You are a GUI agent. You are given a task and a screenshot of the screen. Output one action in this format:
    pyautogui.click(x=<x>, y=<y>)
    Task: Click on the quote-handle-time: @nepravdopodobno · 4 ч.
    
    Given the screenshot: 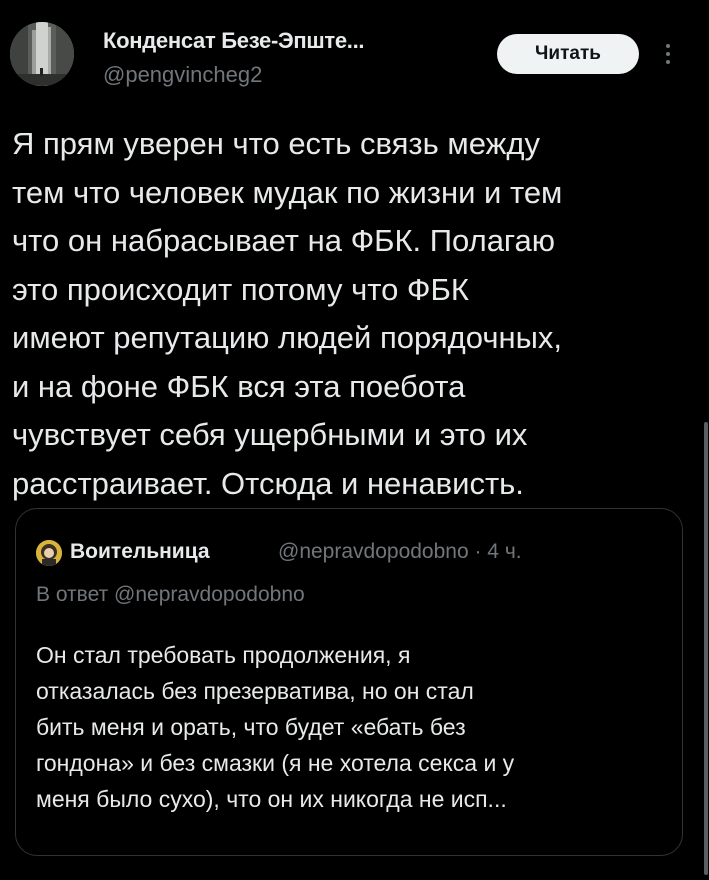 What is the action you would take?
    pyautogui.click(x=400, y=552)
    